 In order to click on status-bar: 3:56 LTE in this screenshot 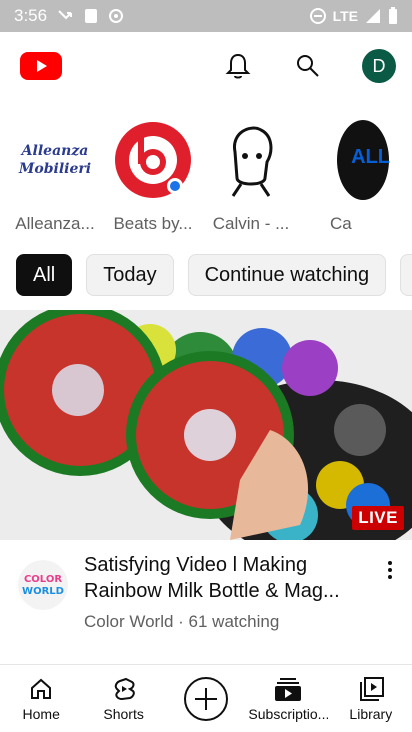, I will do `click(206, 16)`.